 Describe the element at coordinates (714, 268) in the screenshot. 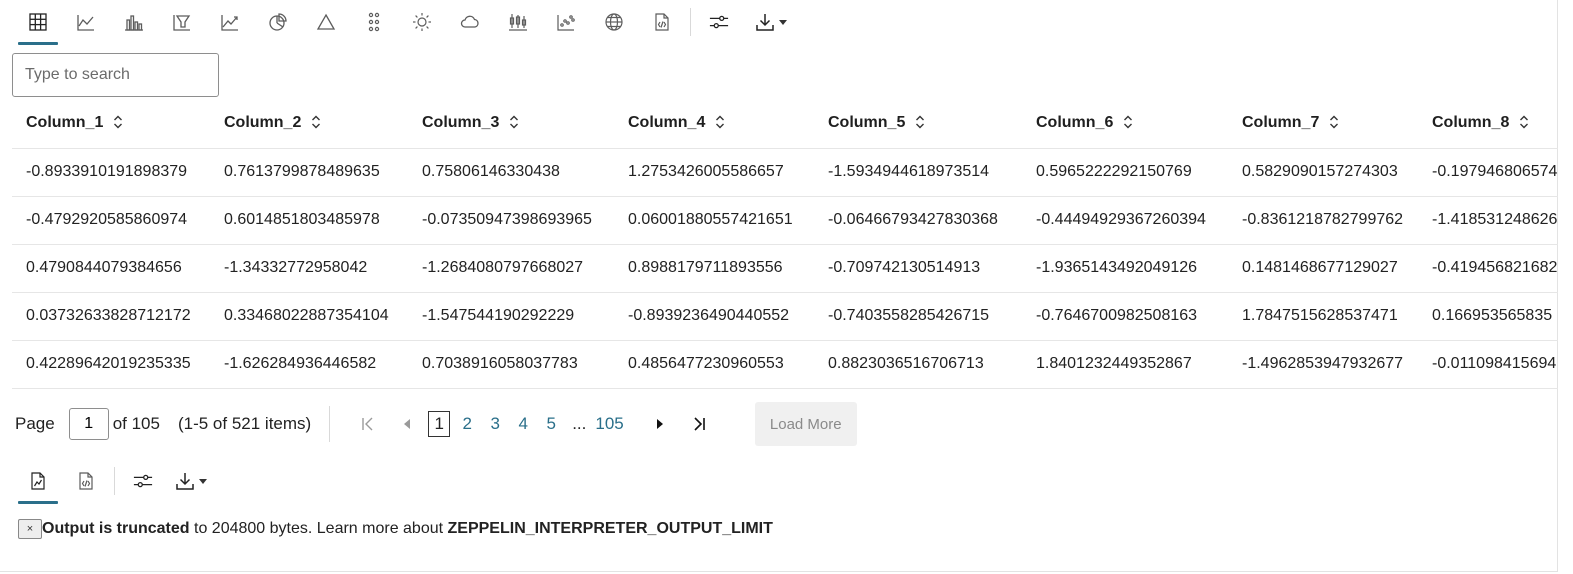

I see `table-cell: 0.8988179711893556` at that location.